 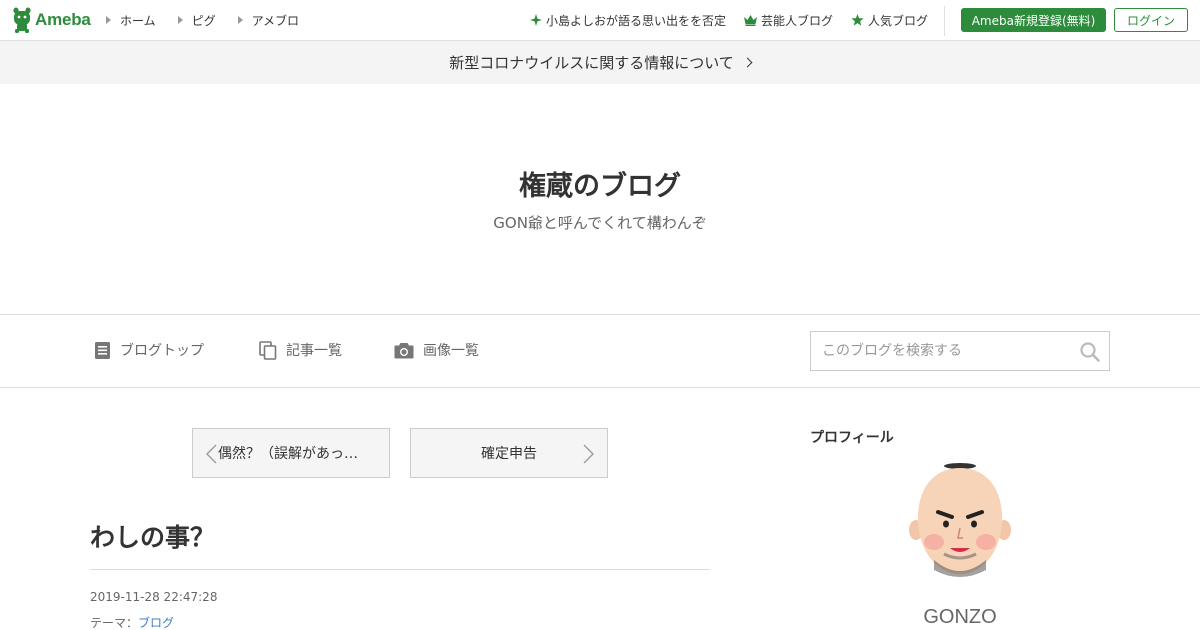 What do you see at coordinates (944, 21) in the screenshot?
I see `header-divider` at bounding box center [944, 21].